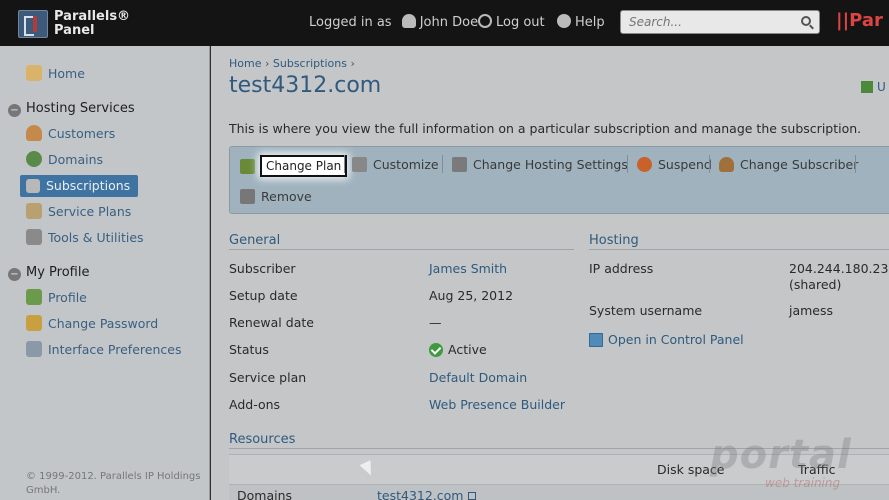 The image size is (889, 500). I want to click on up-level-link: U, so click(873, 87).